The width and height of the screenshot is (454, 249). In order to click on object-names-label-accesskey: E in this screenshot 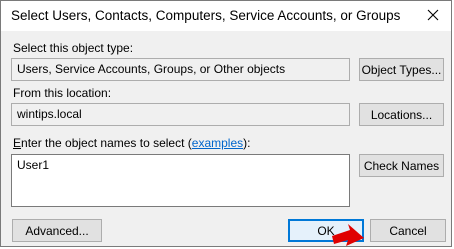, I will do `click(17, 143)`.